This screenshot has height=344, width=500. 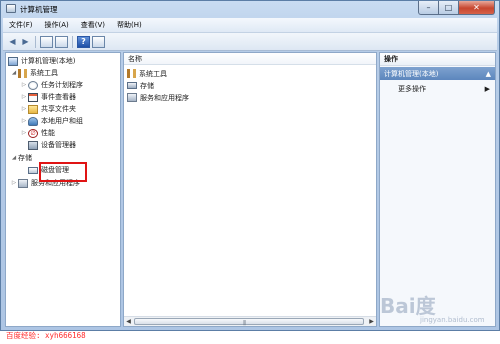 What do you see at coordinates (57, 25) in the screenshot?
I see `menu-action: 操作(A)` at bounding box center [57, 25].